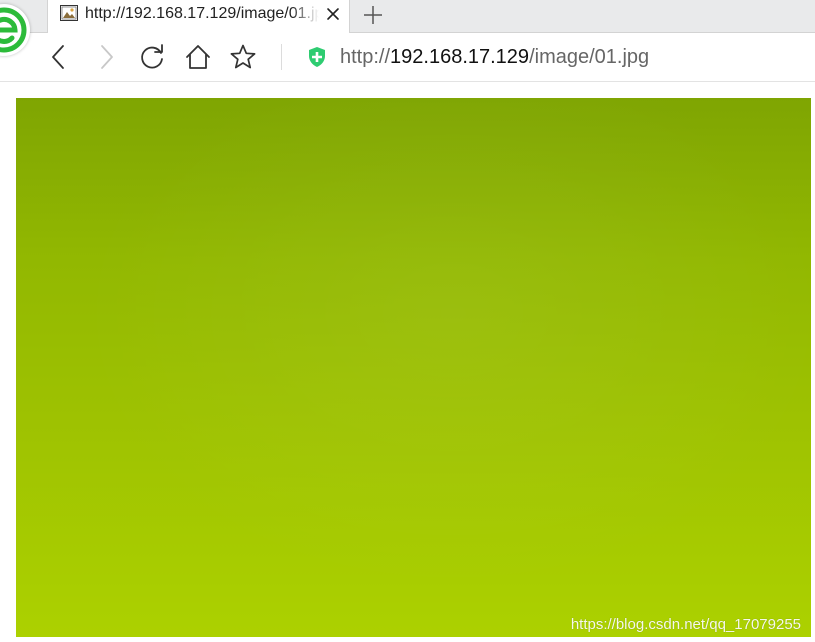 Image resolution: width=815 pixels, height=642 pixels. What do you see at coordinates (69, 13) in the screenshot?
I see `image-file-icon` at bounding box center [69, 13].